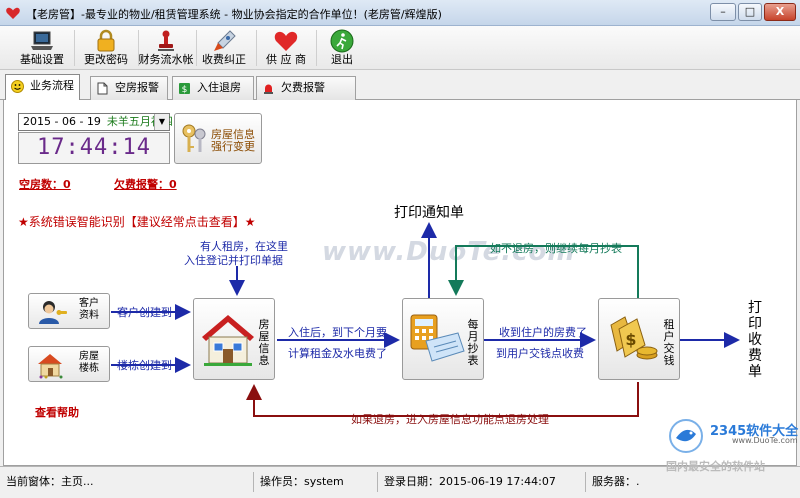 Image resolution: width=800 pixels, height=498 pixels. I want to click on house-info-node-label: 房屋信息, so click(264, 342).